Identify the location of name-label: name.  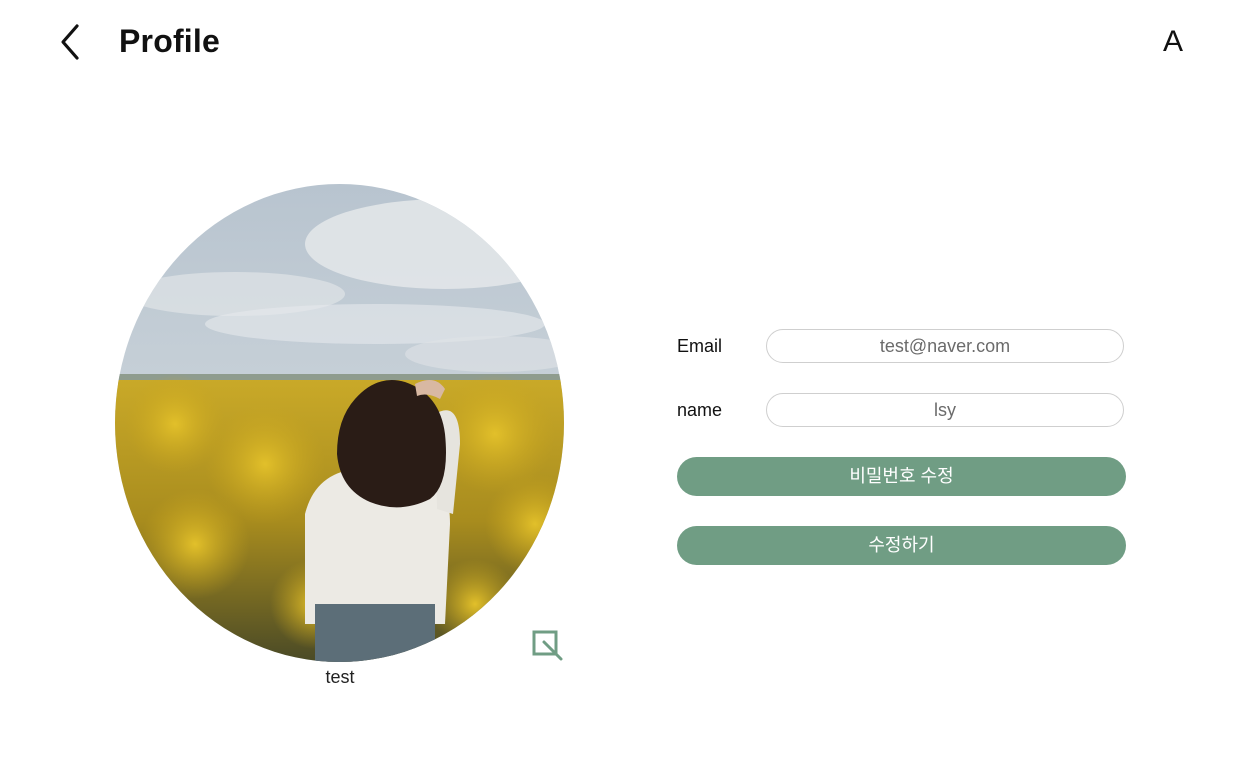
(700, 410).